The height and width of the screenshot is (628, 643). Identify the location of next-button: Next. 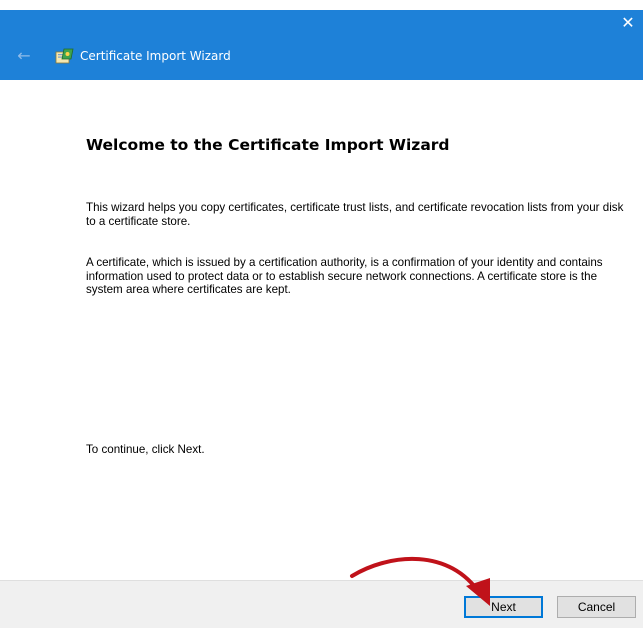
(503, 607).